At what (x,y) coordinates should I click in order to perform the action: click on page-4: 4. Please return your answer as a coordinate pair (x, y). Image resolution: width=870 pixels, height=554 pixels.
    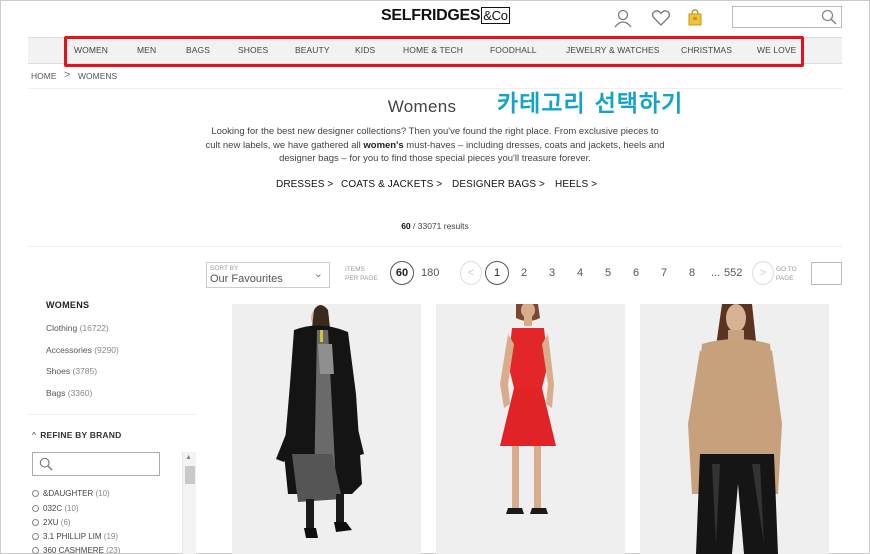
    Looking at the image, I should click on (580, 273).